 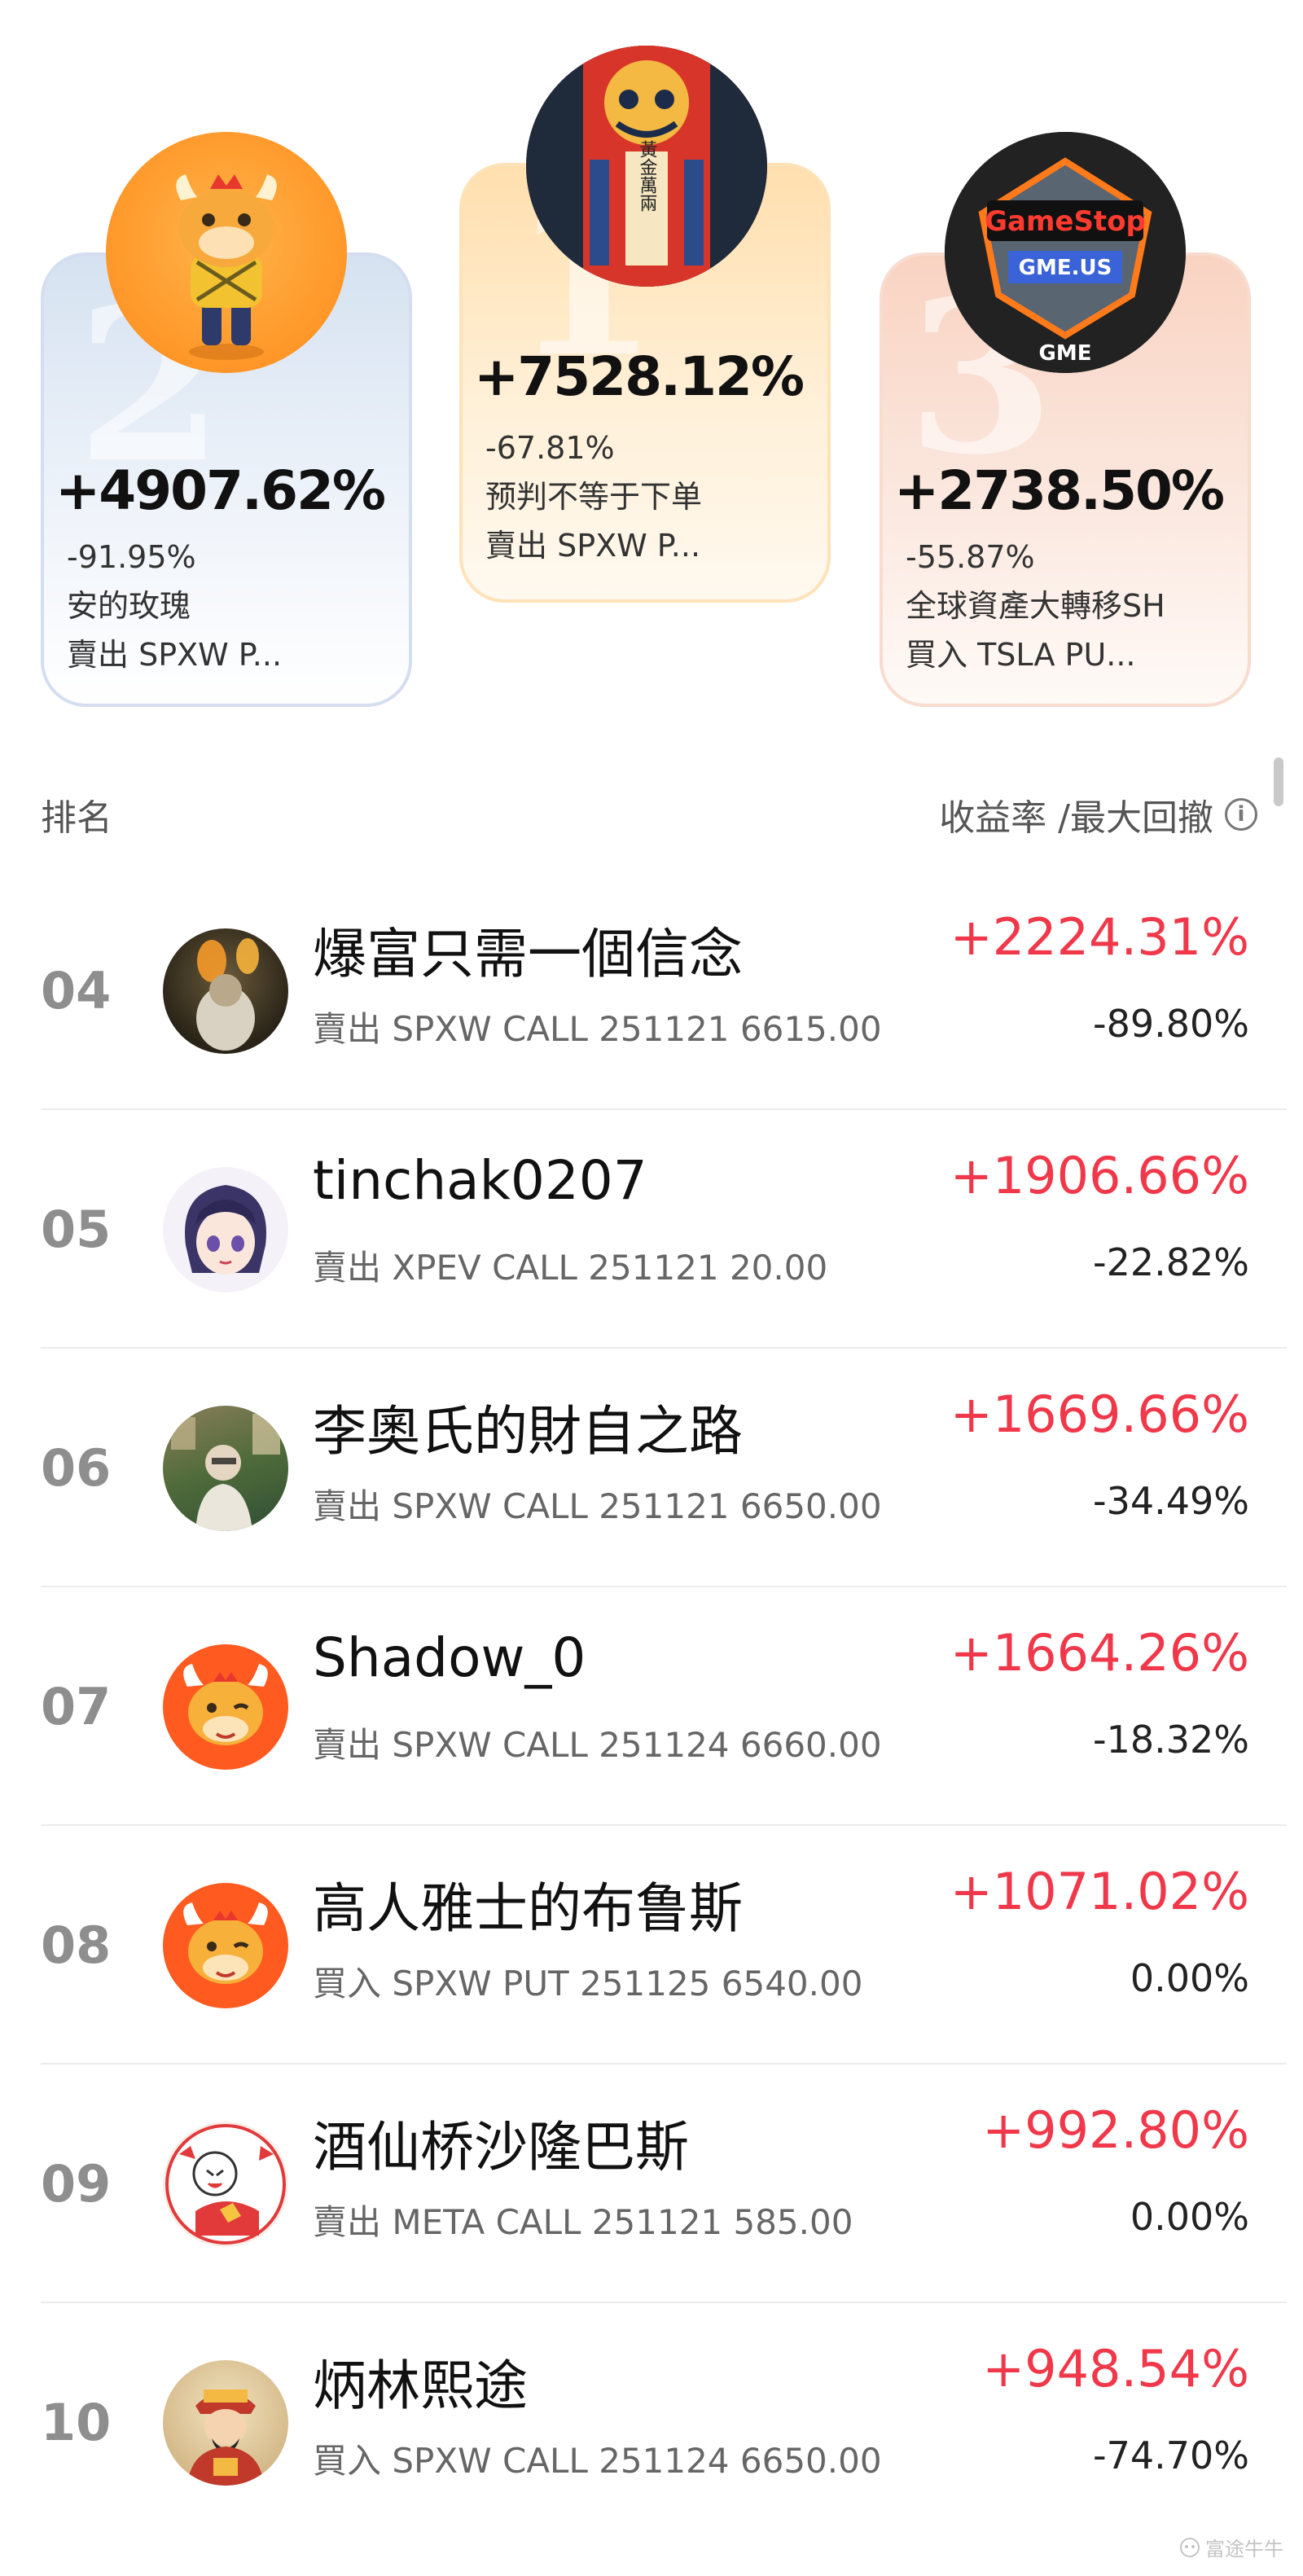 What do you see at coordinates (1171, 1024) in the screenshot?
I see `max-drawdown: -89.80%` at bounding box center [1171, 1024].